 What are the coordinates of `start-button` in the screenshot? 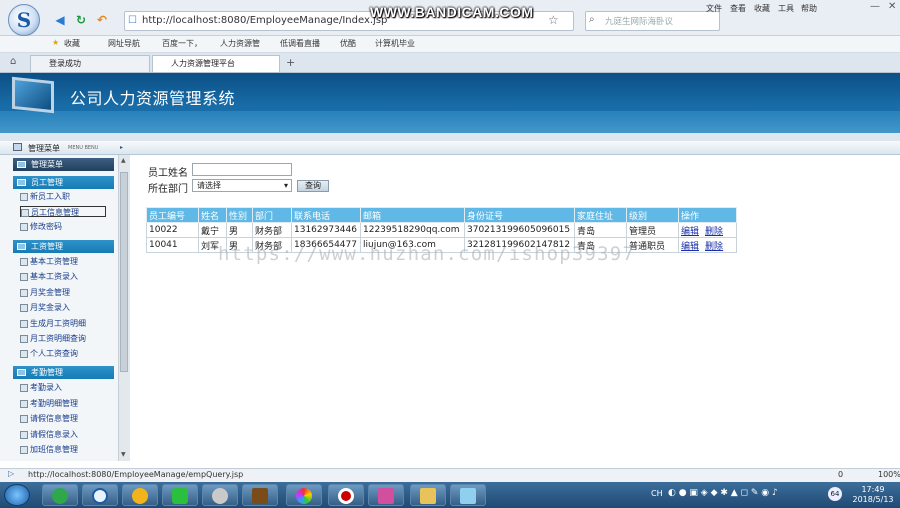 It's located at (17, 495).